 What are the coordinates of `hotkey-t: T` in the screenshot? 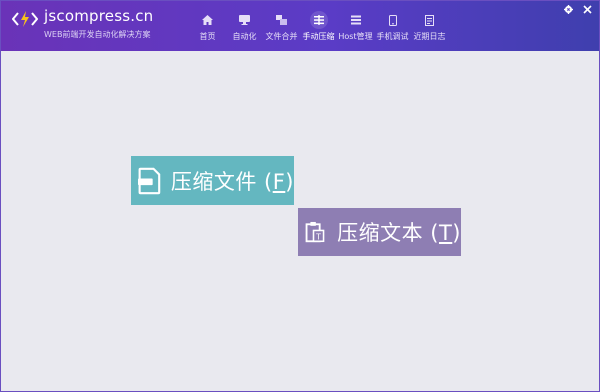 It's located at (445, 233).